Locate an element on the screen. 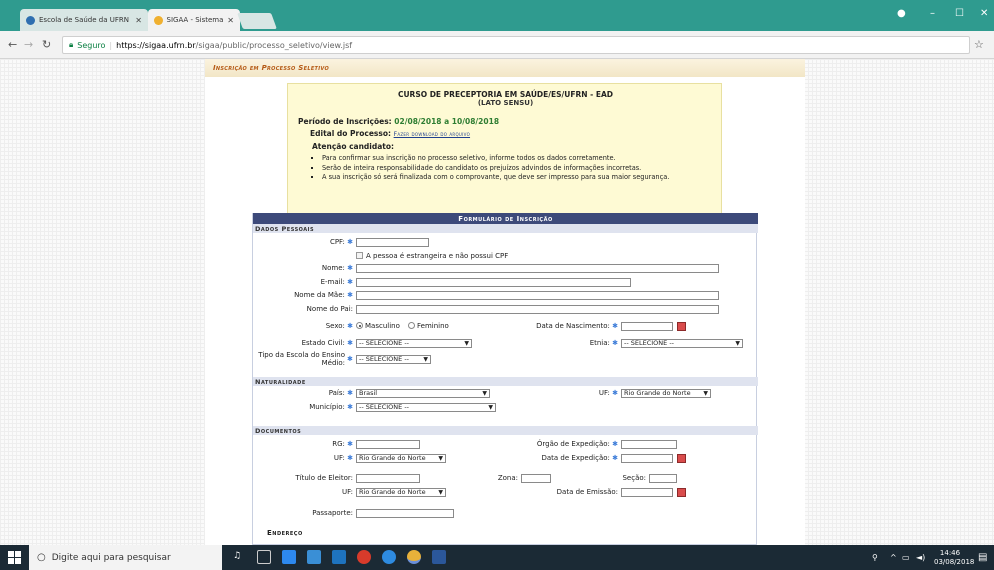 This screenshot has height=570, width=994. bookmark-star-icon: ☆ is located at coordinates (979, 44).